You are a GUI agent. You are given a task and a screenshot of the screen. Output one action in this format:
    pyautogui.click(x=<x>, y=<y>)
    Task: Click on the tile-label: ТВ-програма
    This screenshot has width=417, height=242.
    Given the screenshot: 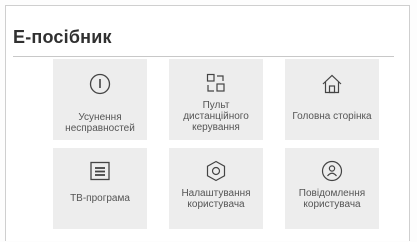 What is the action you would take?
    pyautogui.click(x=100, y=198)
    